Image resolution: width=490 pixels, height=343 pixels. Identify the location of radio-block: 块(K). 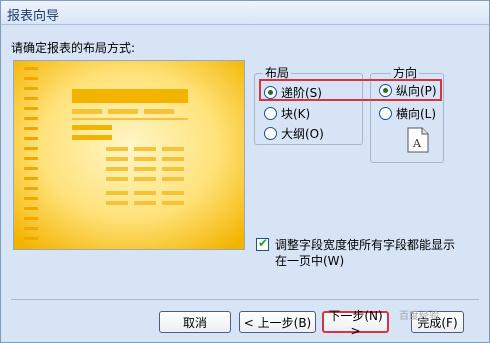
(287, 113).